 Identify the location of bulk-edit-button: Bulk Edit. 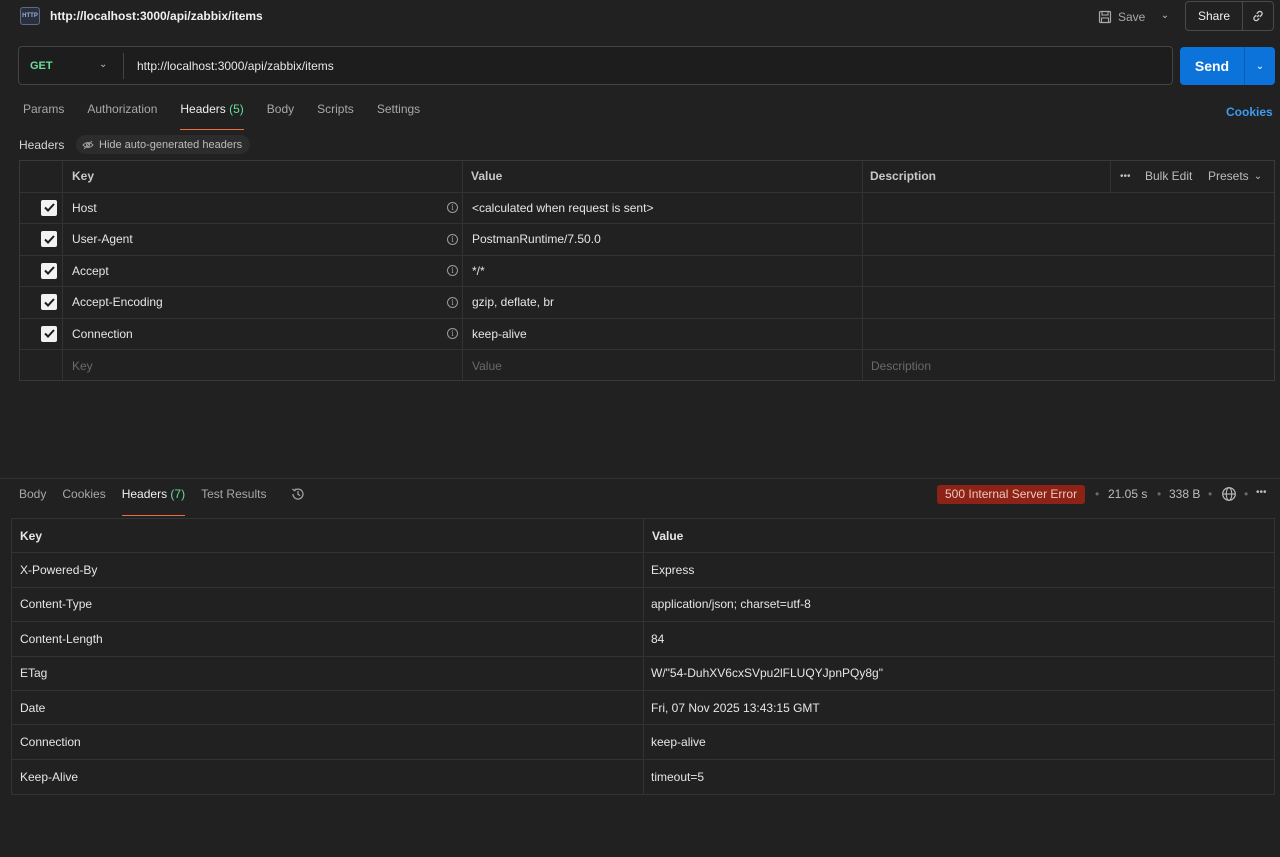
(1168, 176).